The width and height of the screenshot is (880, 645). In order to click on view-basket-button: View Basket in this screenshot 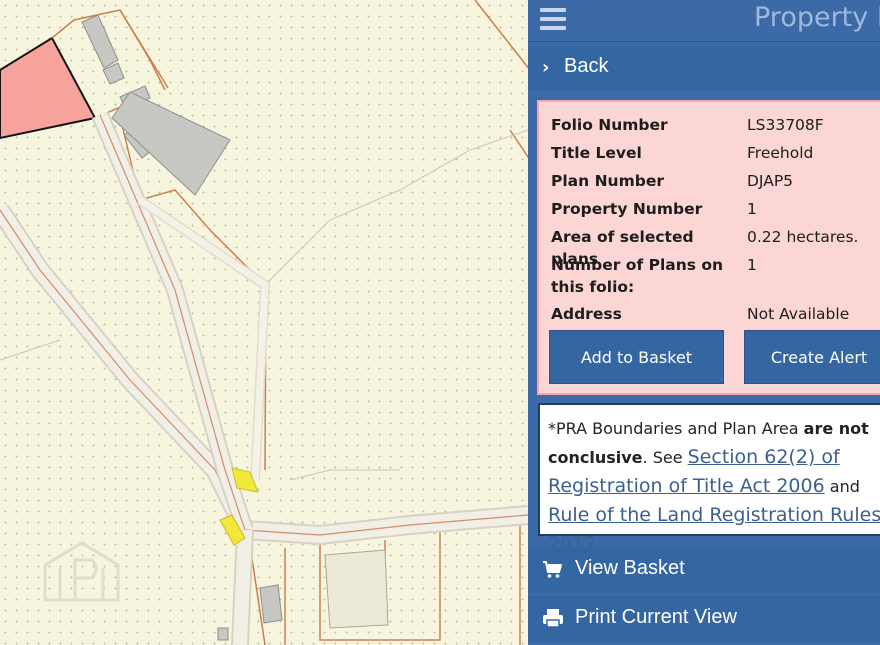, I will do `click(704, 570)`.